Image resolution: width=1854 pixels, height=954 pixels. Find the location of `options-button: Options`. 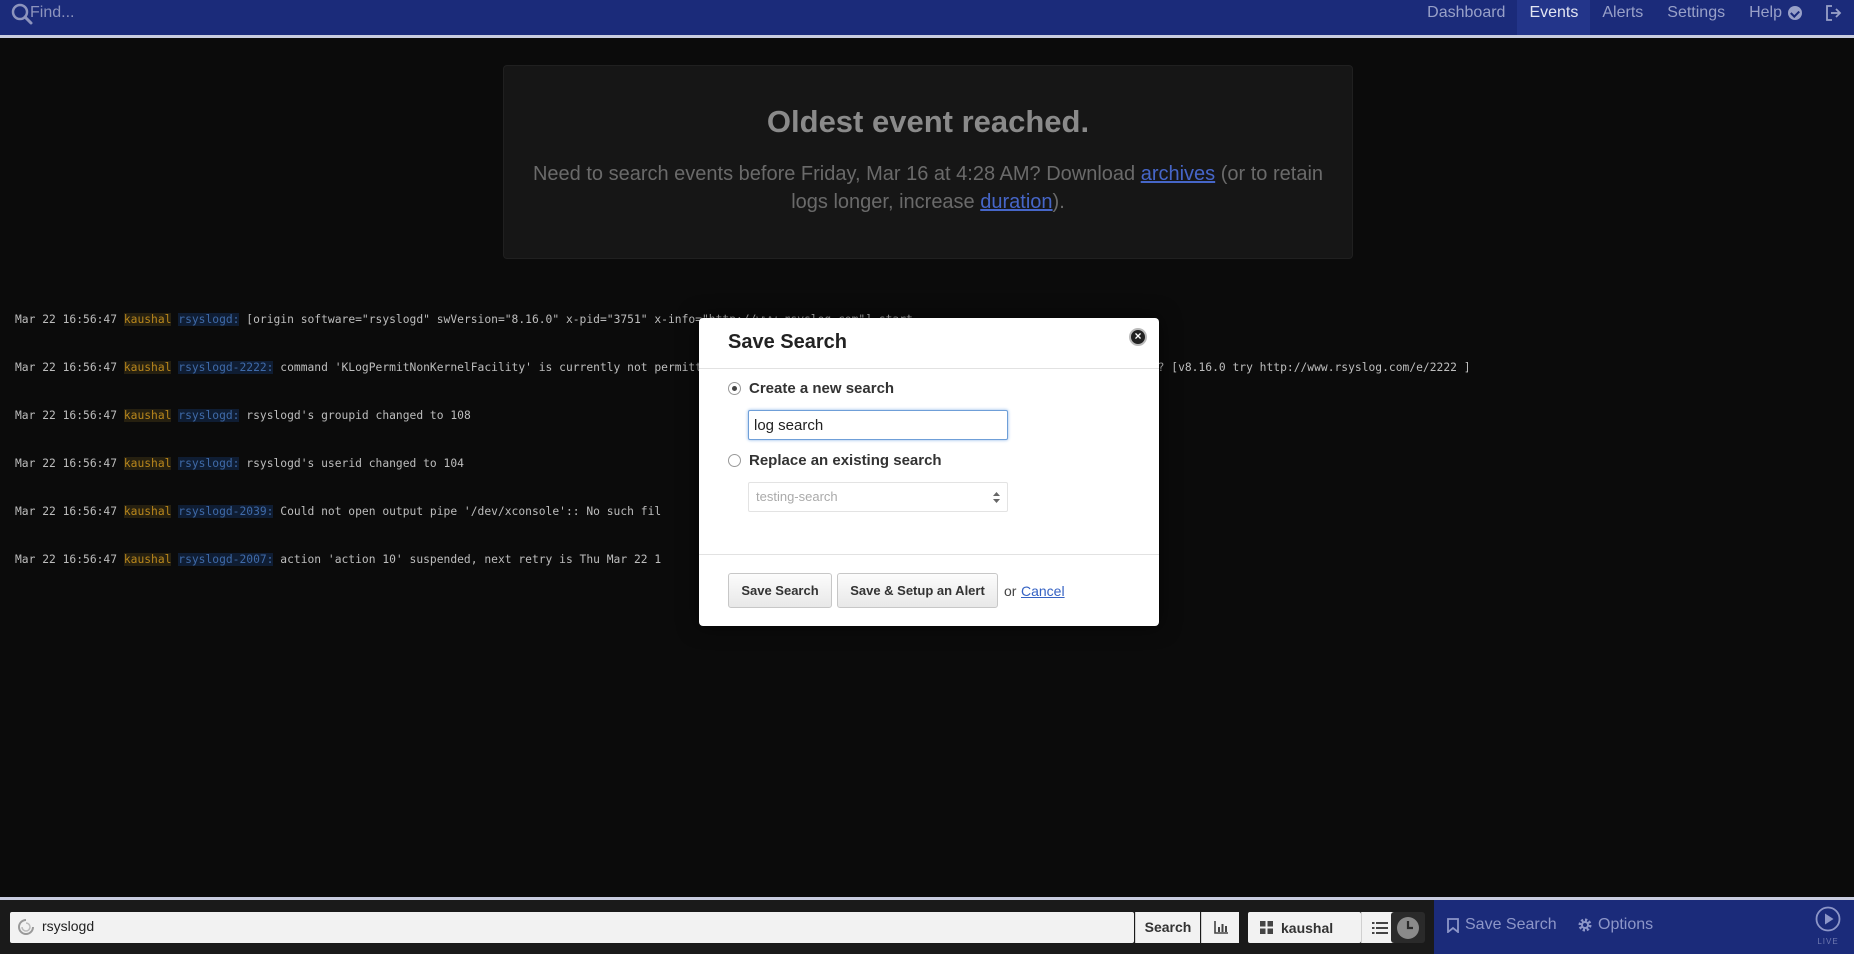

options-button: Options is located at coordinates (1615, 925).